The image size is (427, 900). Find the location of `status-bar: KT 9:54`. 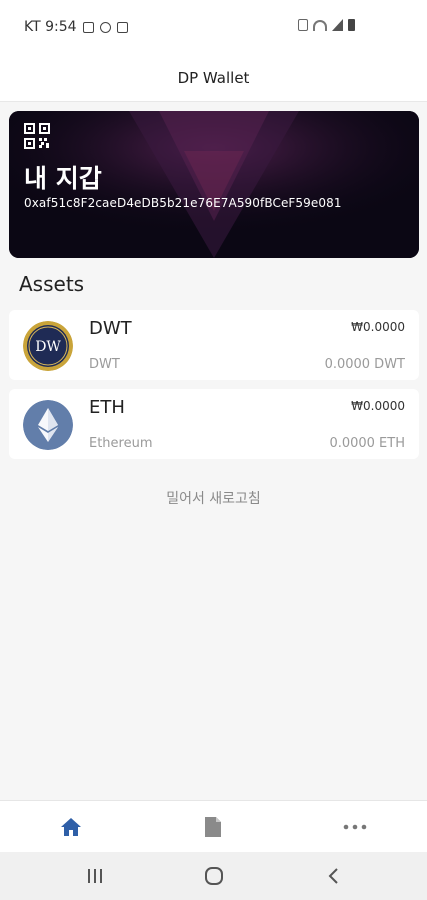

status-bar: KT 9:54 is located at coordinates (213, 27).